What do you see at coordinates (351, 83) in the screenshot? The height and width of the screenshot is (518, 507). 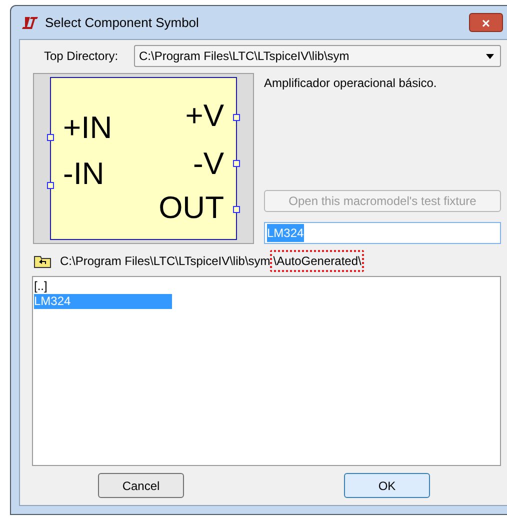 I see `description-text: Amplificador operacional básico.` at bounding box center [351, 83].